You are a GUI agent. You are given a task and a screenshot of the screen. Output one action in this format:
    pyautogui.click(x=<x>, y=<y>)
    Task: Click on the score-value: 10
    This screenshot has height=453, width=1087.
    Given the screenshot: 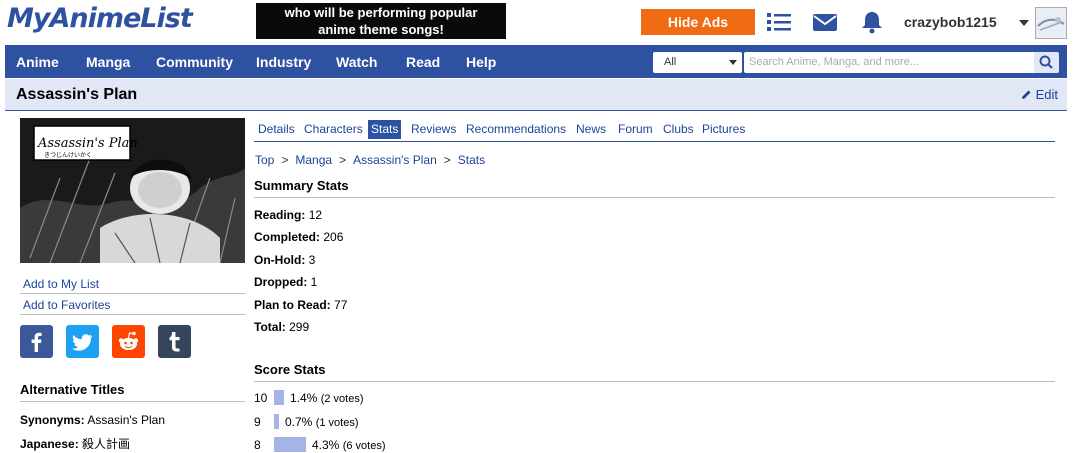 What is the action you would take?
    pyautogui.click(x=261, y=398)
    